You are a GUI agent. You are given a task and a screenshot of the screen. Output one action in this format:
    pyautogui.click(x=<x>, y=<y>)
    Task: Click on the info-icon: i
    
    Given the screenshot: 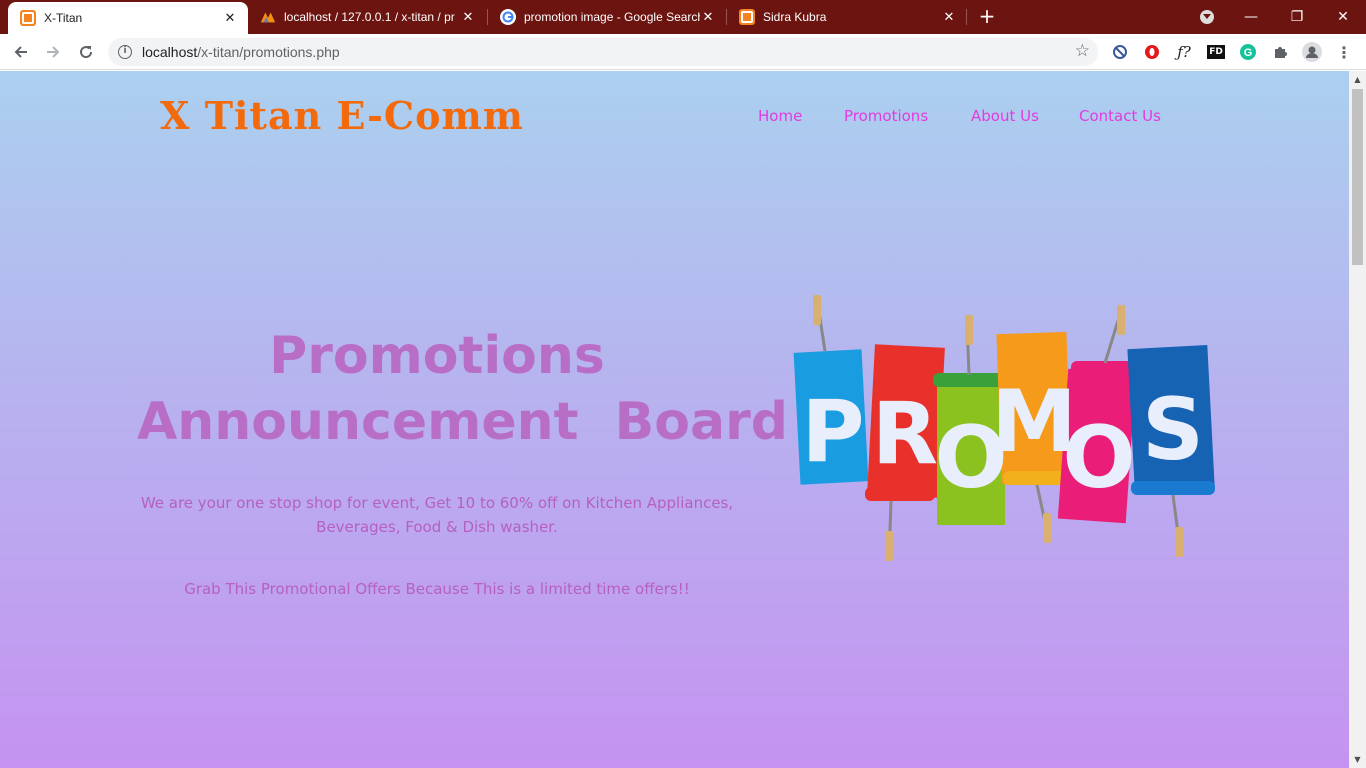 What is the action you would take?
    pyautogui.click(x=125, y=52)
    